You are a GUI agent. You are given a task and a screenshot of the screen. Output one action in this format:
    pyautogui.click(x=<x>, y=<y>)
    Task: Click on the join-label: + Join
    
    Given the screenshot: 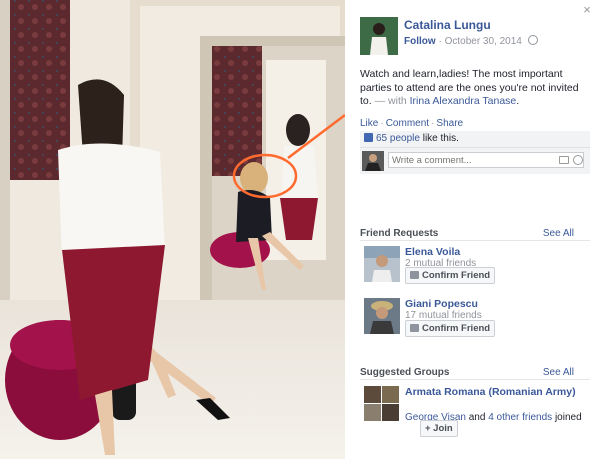 What is the action you would take?
    pyautogui.click(x=439, y=428)
    